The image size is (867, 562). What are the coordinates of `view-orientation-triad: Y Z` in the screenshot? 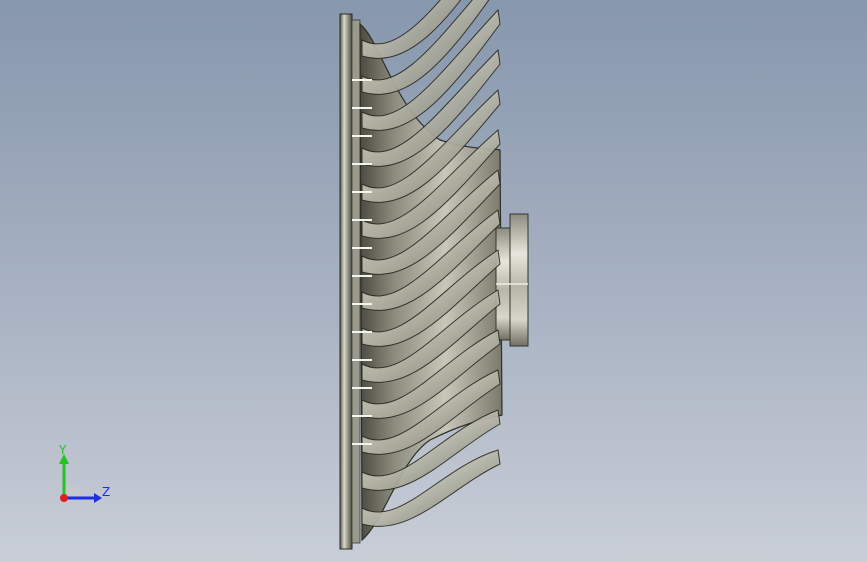 It's located at (80, 475).